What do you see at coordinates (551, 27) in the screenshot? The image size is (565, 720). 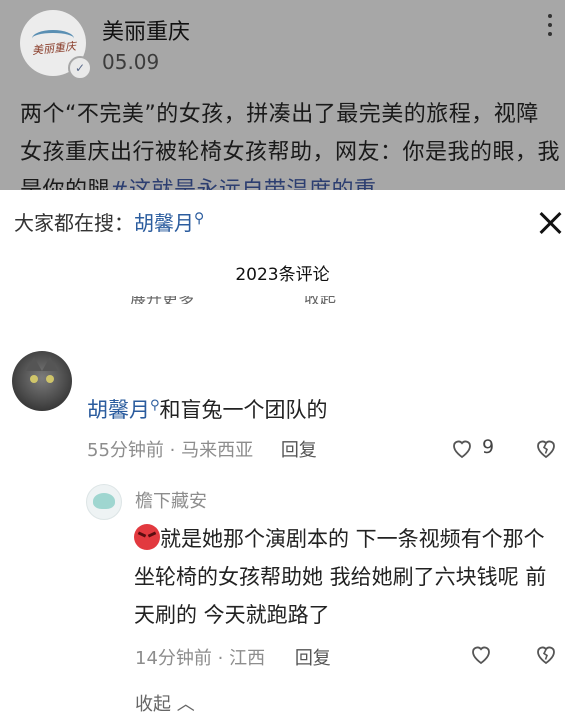 I see `more-options-icon` at bounding box center [551, 27].